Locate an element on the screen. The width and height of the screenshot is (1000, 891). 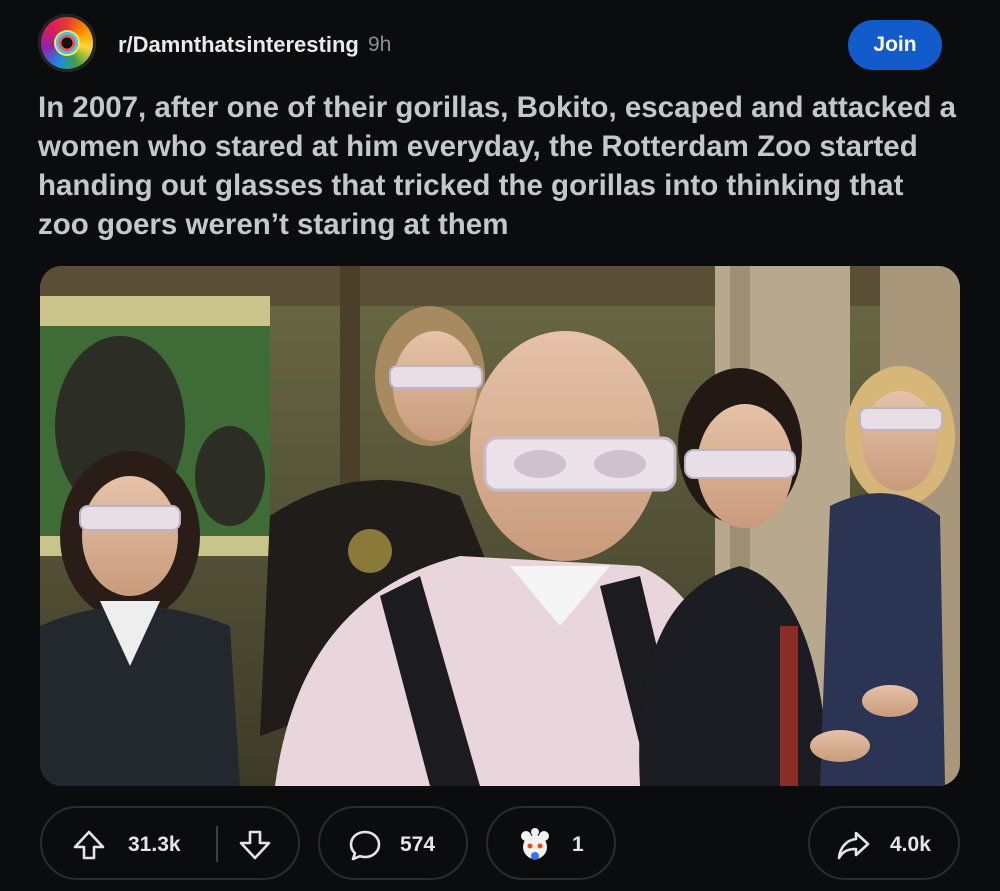
downvote-arrow-icon is located at coordinates (255, 845).